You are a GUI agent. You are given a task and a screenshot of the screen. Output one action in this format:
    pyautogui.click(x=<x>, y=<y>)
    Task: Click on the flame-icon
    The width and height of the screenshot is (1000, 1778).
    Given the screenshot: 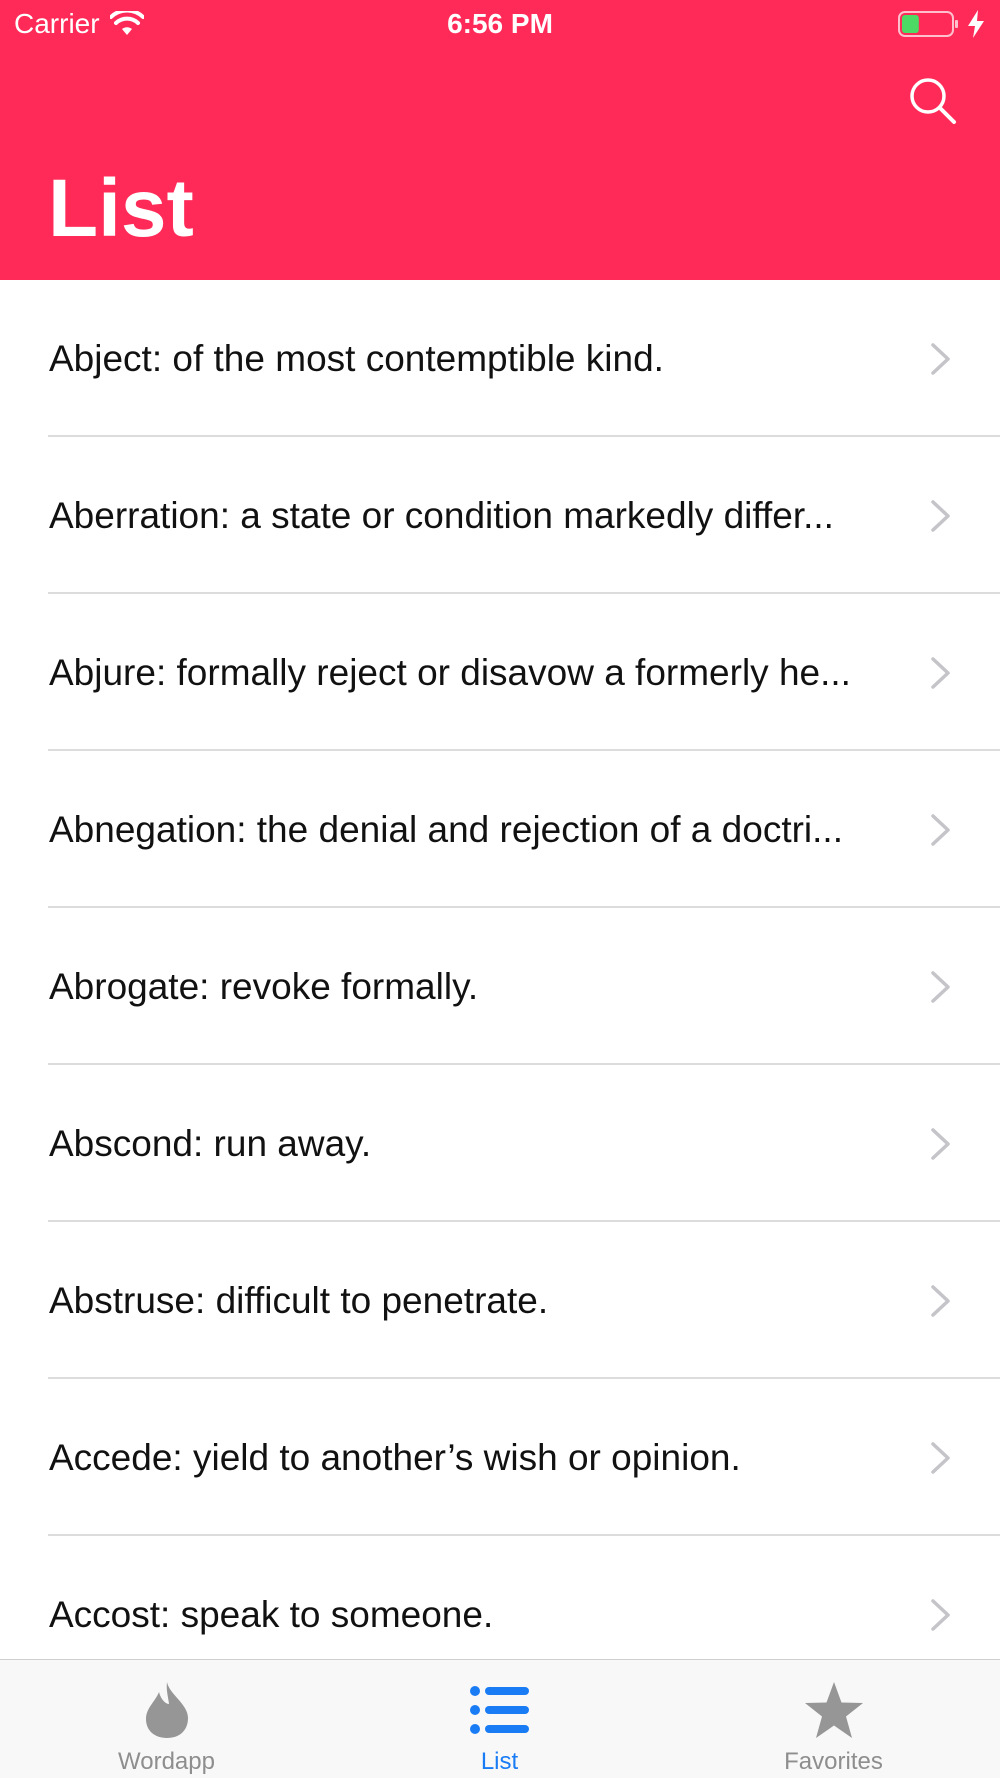 What is the action you would take?
    pyautogui.click(x=167, y=1710)
    